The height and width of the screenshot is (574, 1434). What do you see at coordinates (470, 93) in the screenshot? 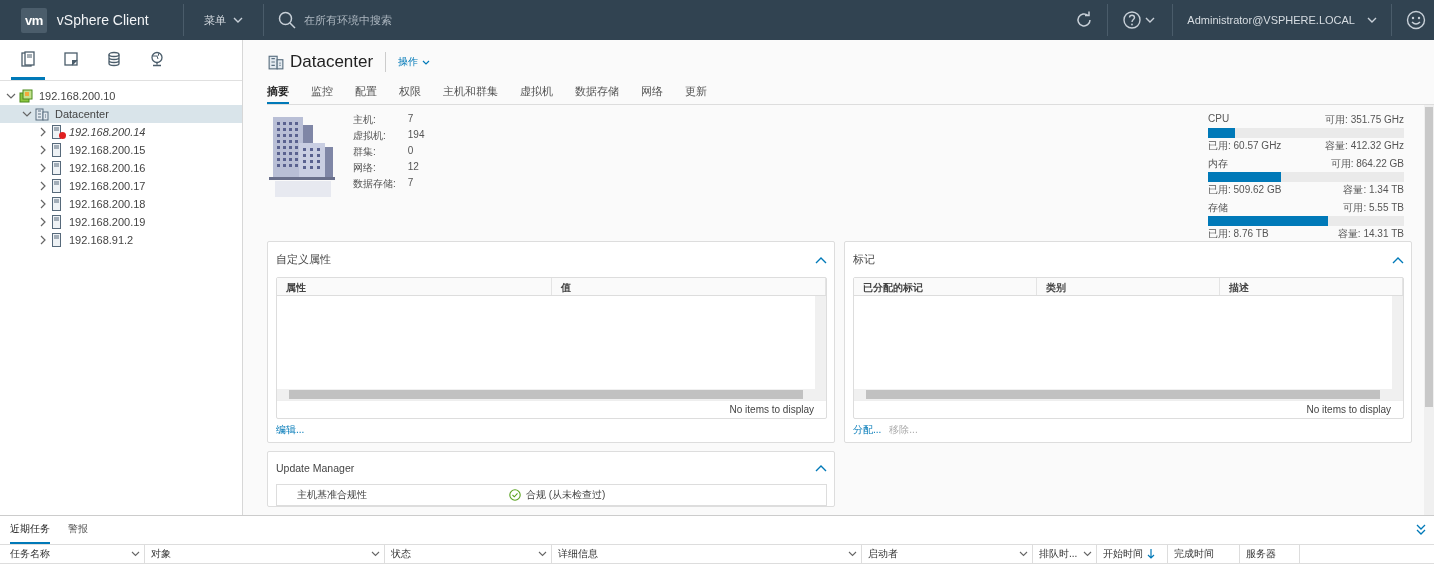
I see `tab: 主机和群集` at bounding box center [470, 93].